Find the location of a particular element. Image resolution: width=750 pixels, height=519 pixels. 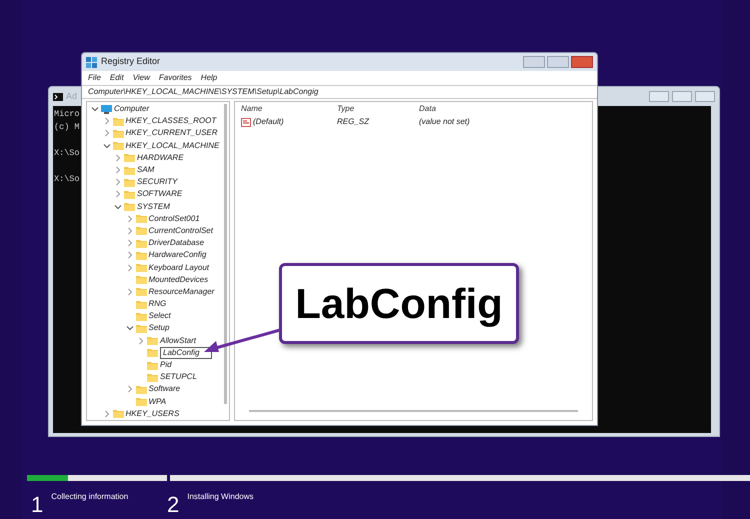

tree-item: SYSTEM is located at coordinates (153, 206).